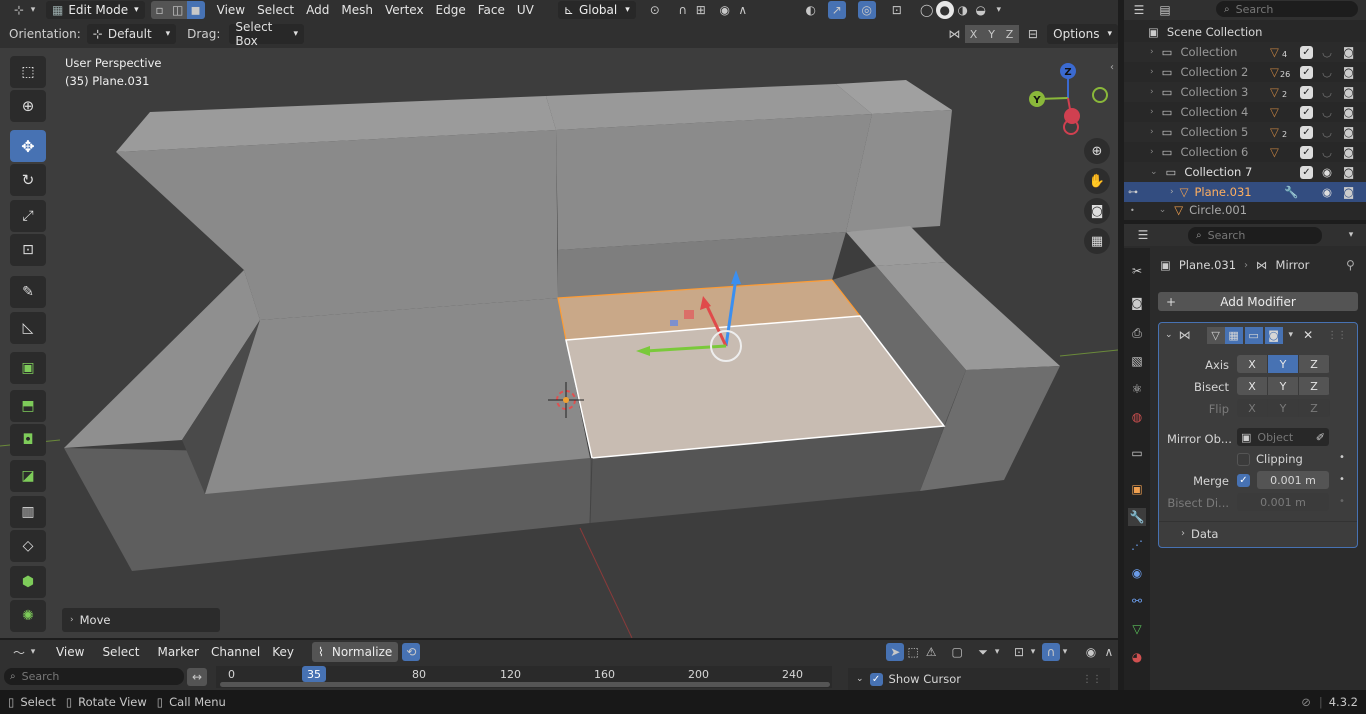  I want to click on scene-collection-row: ▣ Scene Collection, so click(1245, 32).